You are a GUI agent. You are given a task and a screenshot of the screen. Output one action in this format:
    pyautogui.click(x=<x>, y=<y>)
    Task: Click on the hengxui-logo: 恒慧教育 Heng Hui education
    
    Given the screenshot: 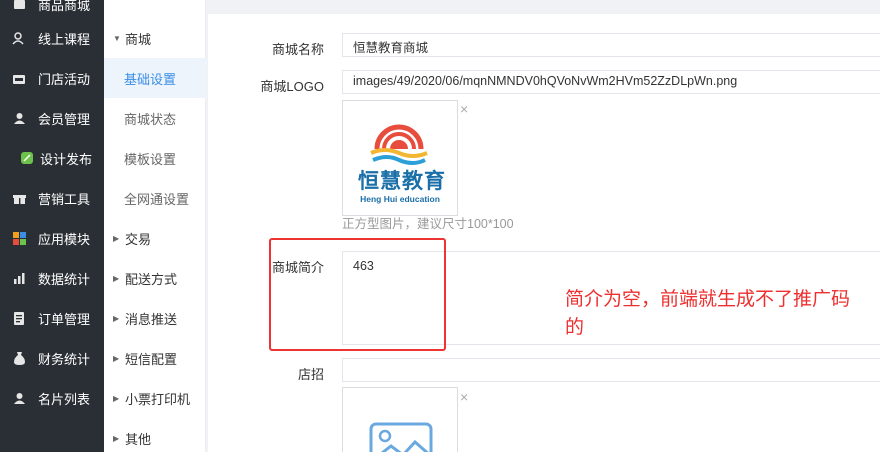 What is the action you would take?
    pyautogui.click(x=400, y=158)
    